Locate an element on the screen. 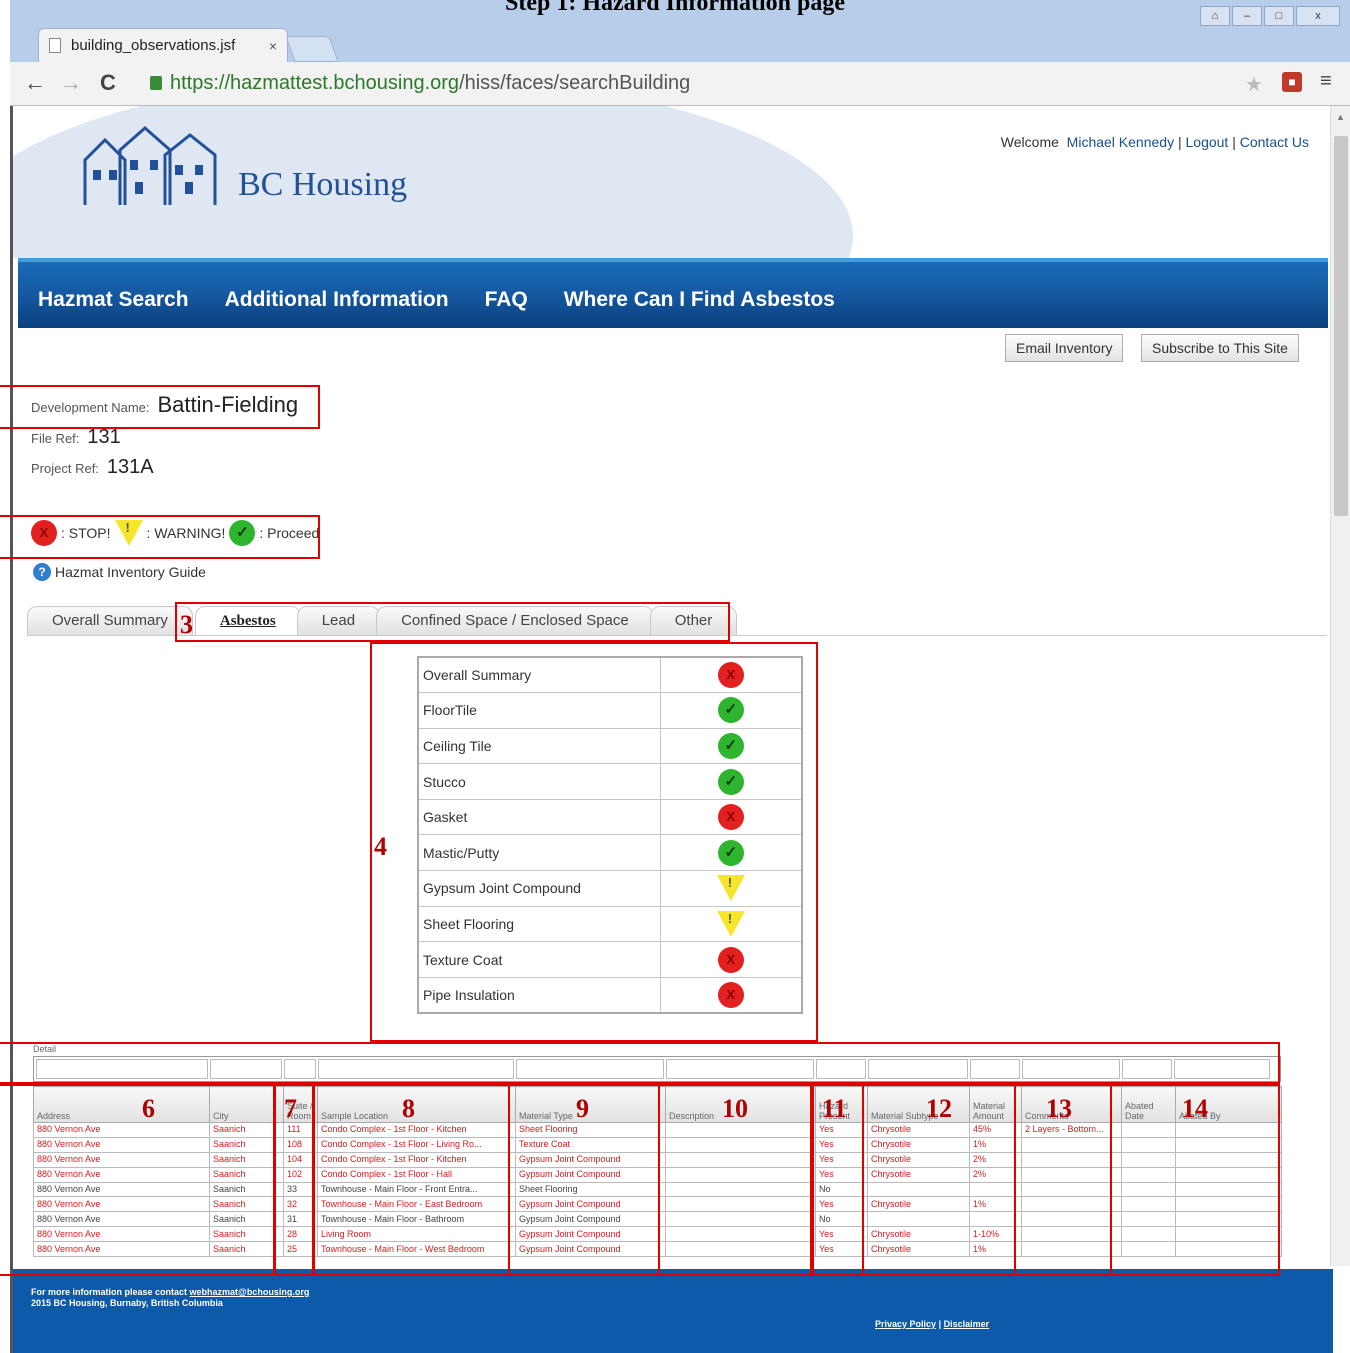 This screenshot has height=1353, width=1350. nav-hazmat-search: Hazmat Search is located at coordinates (113, 300).